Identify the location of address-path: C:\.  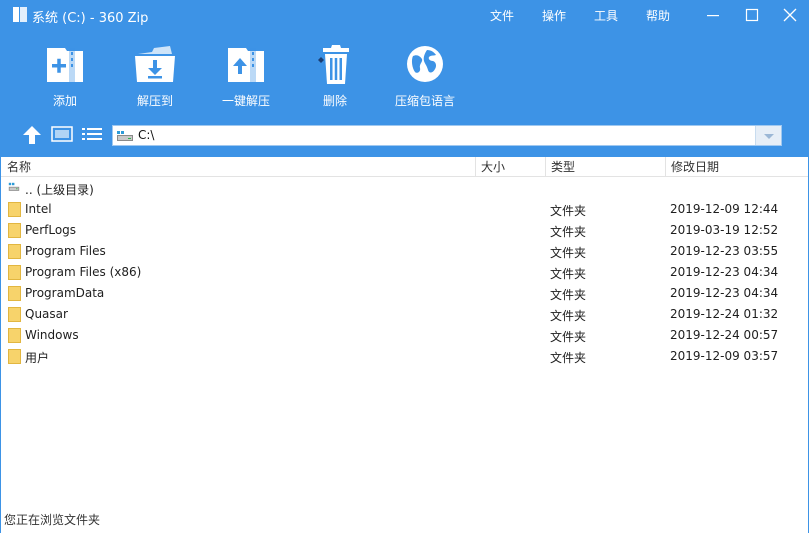
(146, 135).